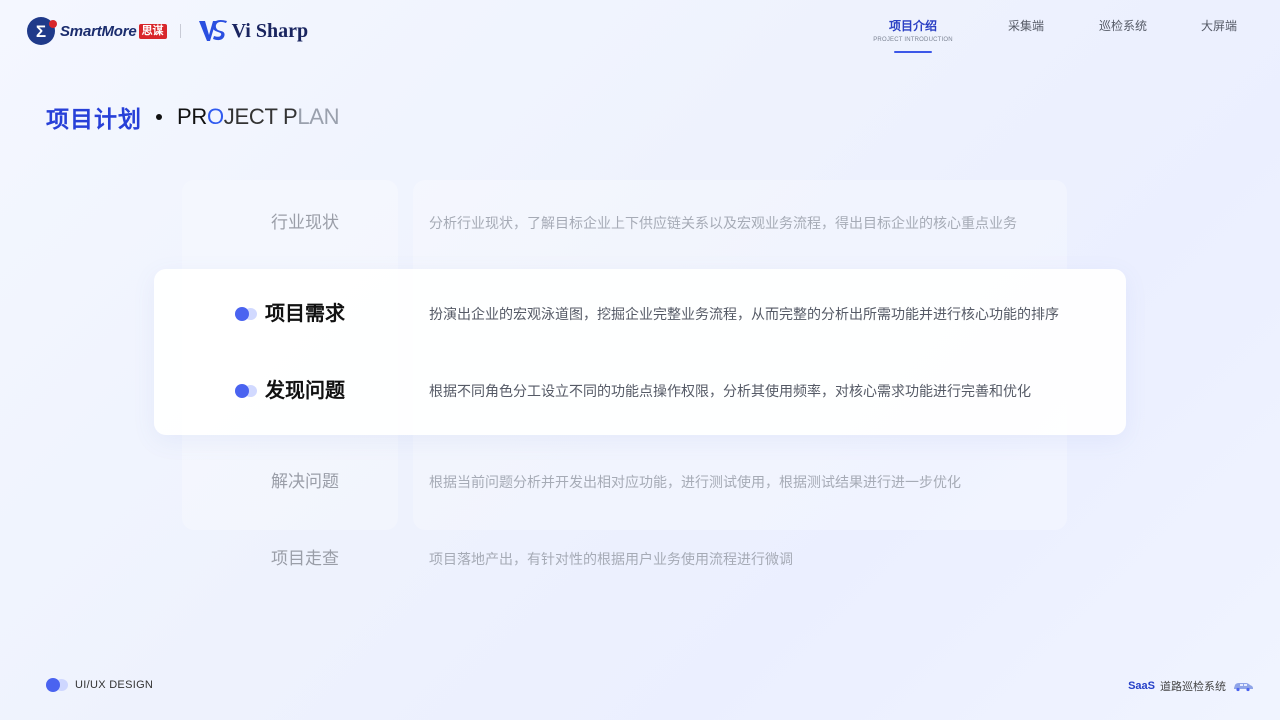  What do you see at coordinates (1141, 686) in the screenshot?
I see `footer-saas-label: SaaS` at bounding box center [1141, 686].